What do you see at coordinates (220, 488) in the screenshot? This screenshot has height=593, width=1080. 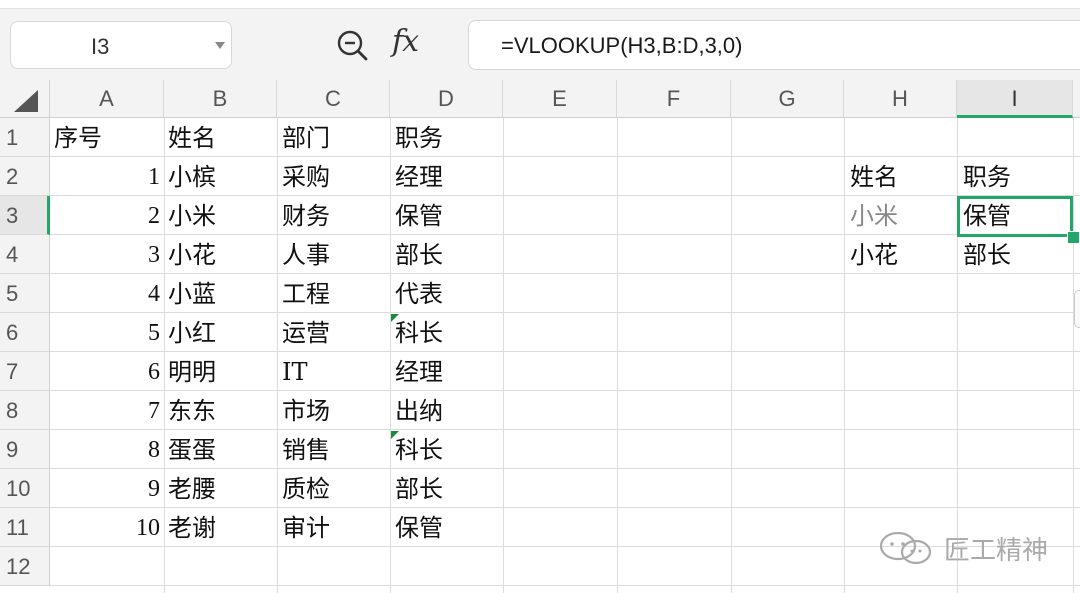 I see `cell-b10: 老腰` at bounding box center [220, 488].